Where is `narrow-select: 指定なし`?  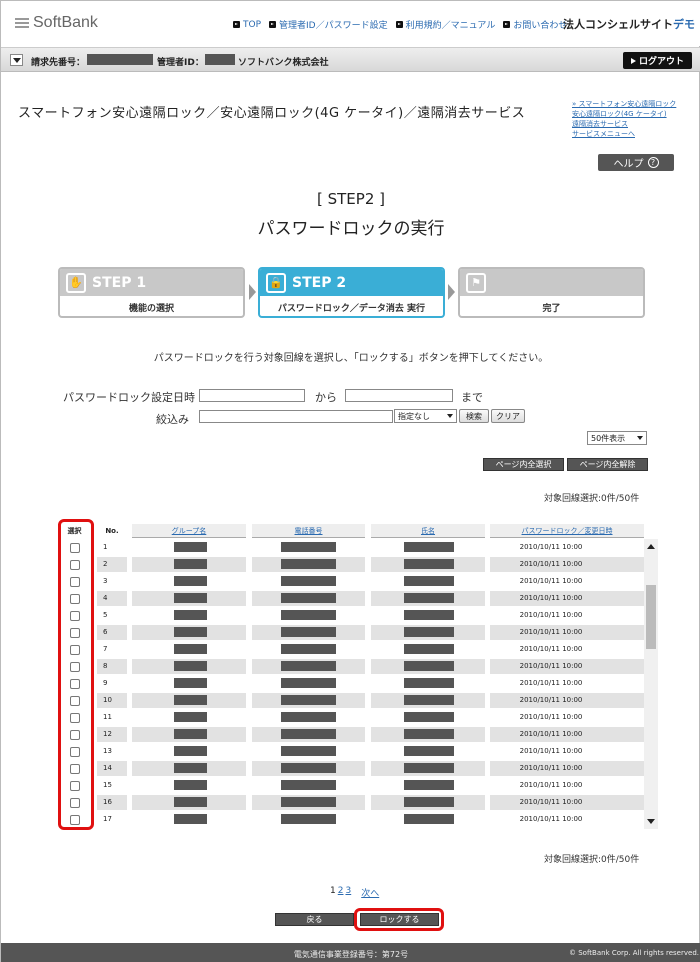 narrow-select: 指定なし is located at coordinates (425, 416).